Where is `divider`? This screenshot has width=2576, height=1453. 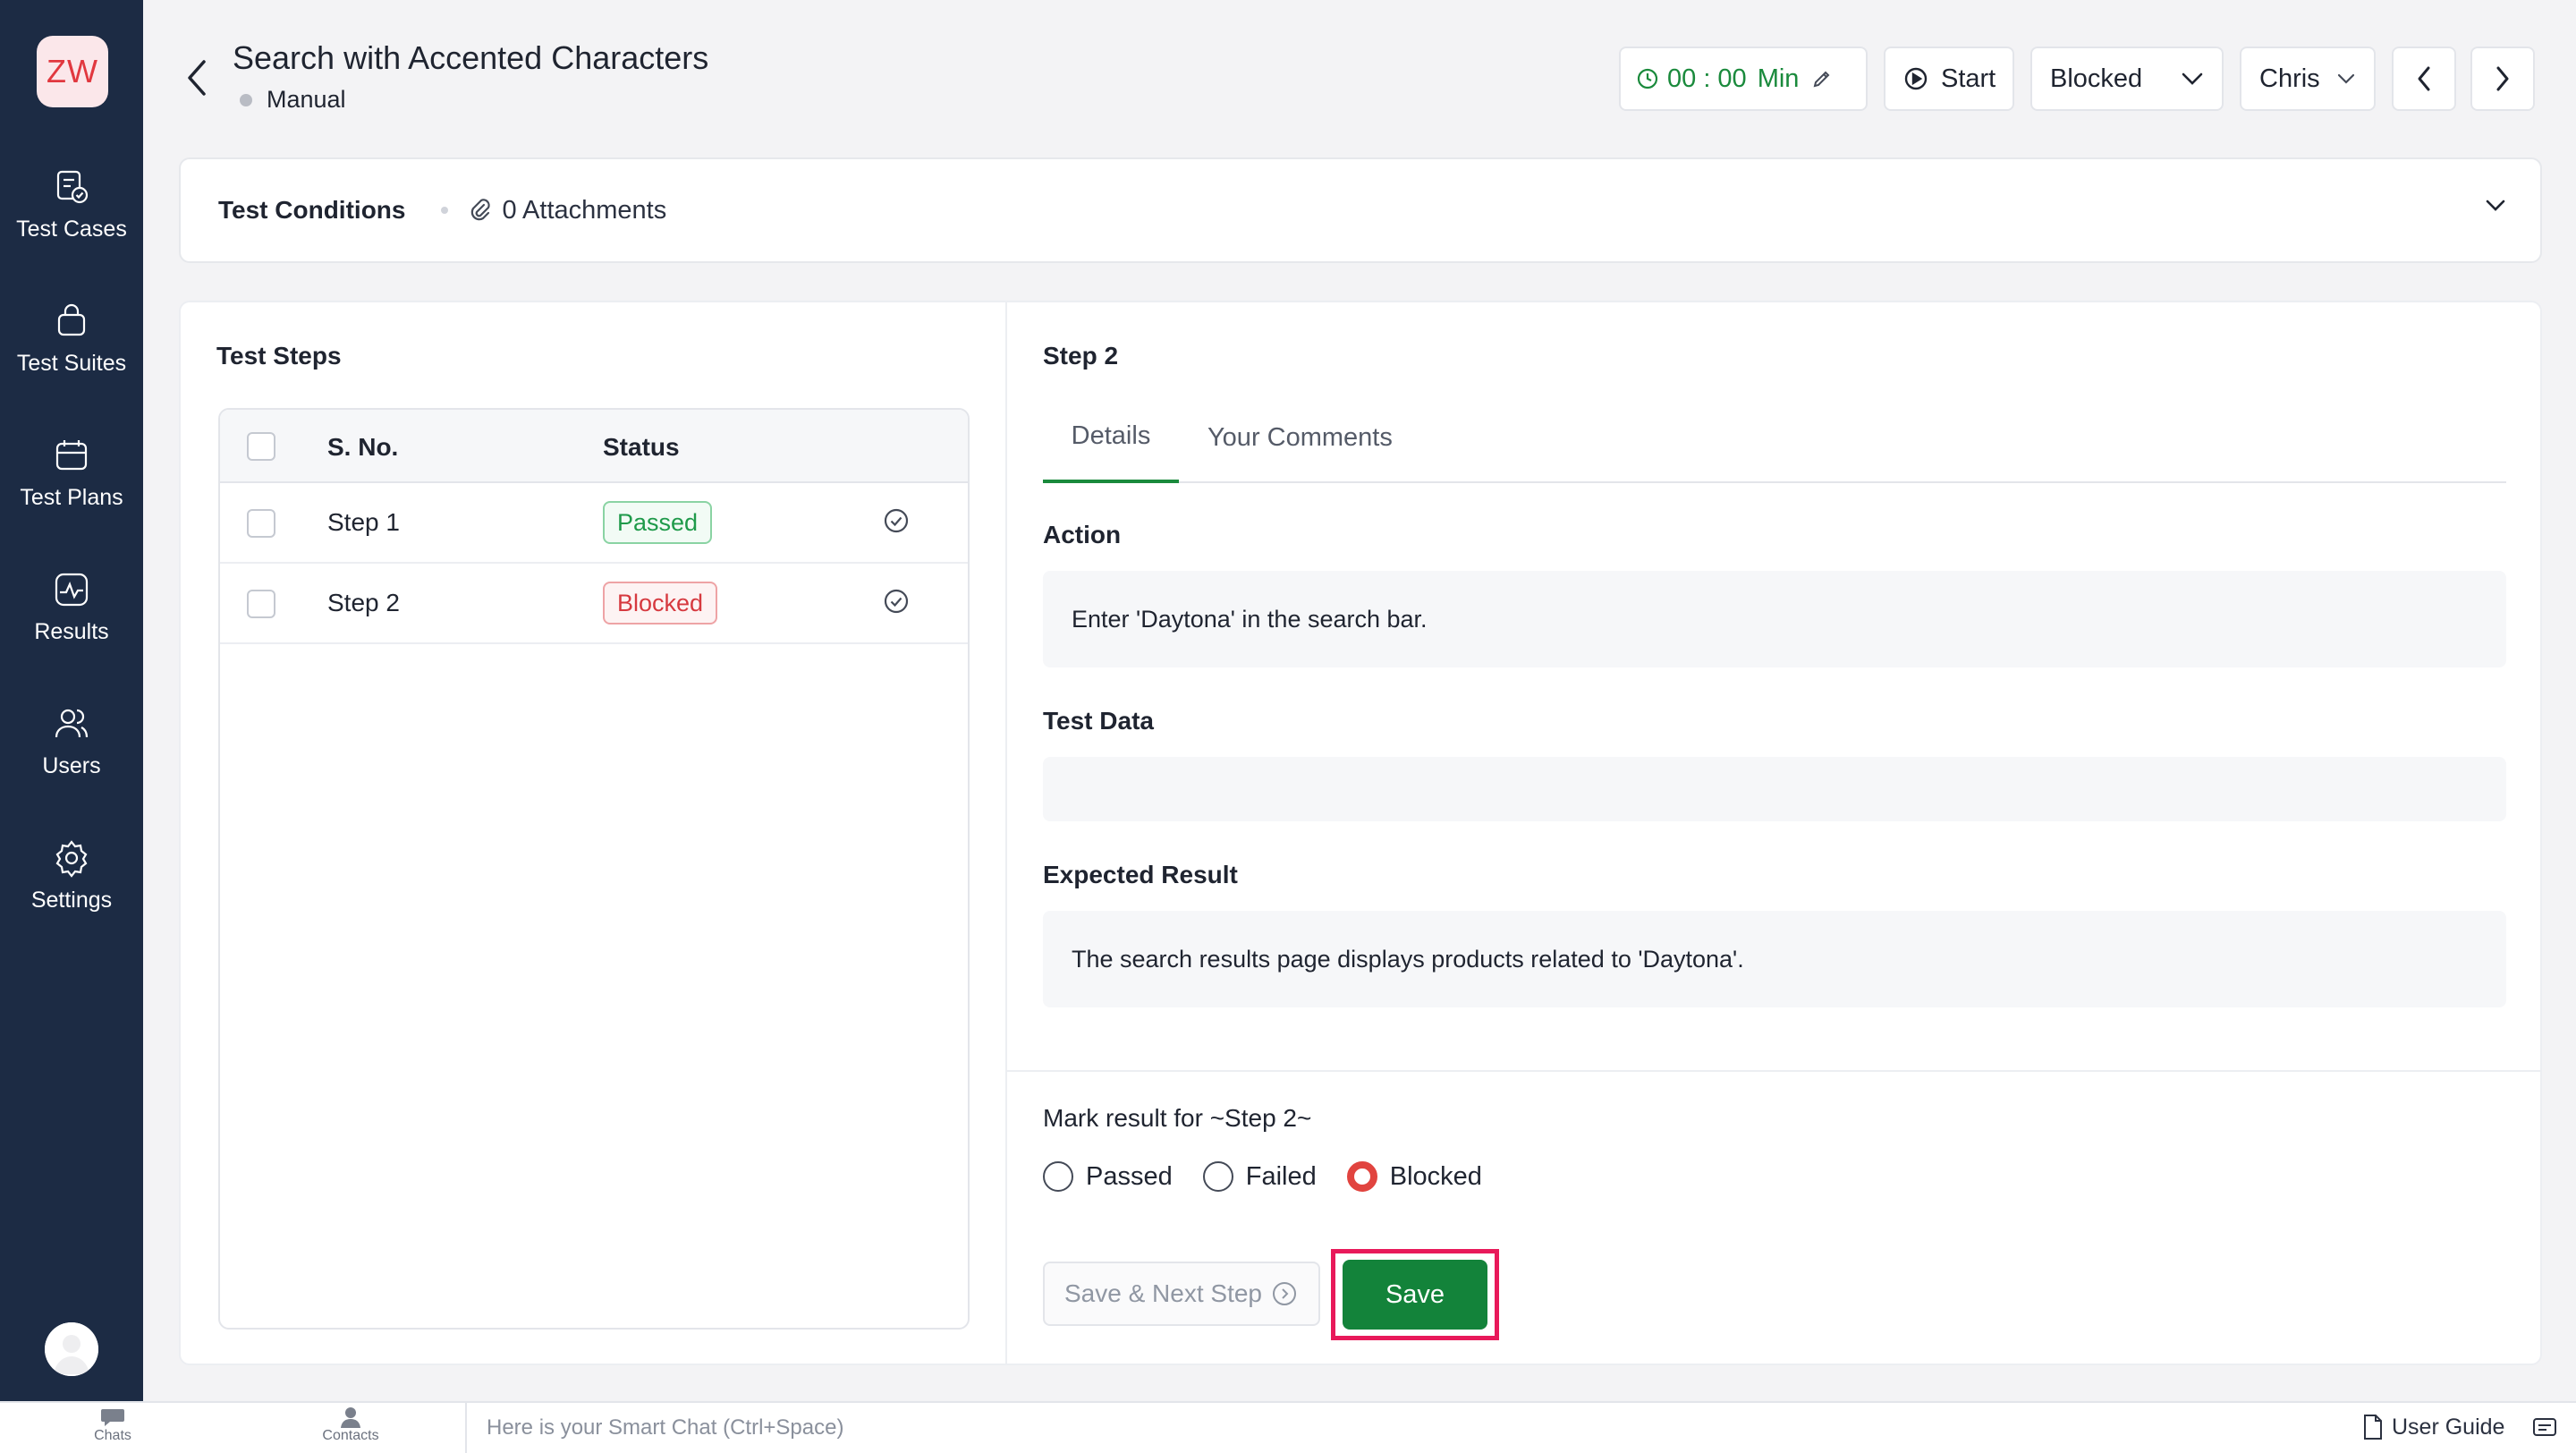
divider is located at coordinates (1774, 1071).